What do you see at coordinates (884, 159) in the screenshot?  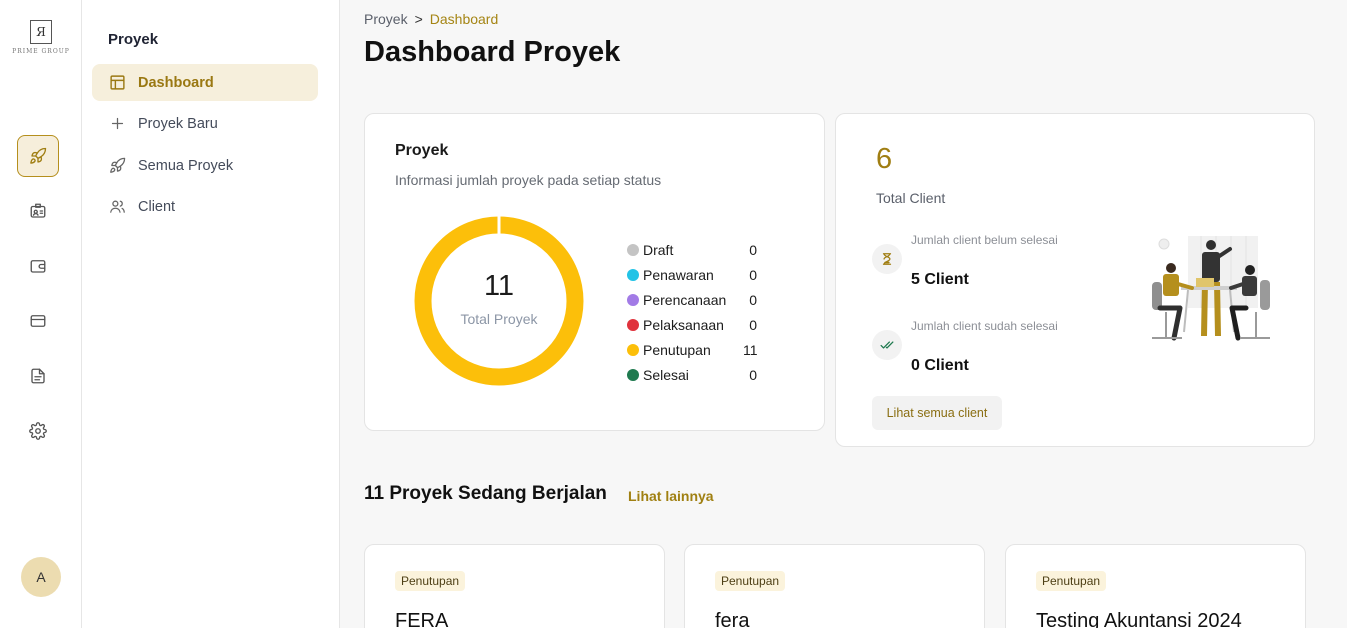 I see `client-total: 6` at bounding box center [884, 159].